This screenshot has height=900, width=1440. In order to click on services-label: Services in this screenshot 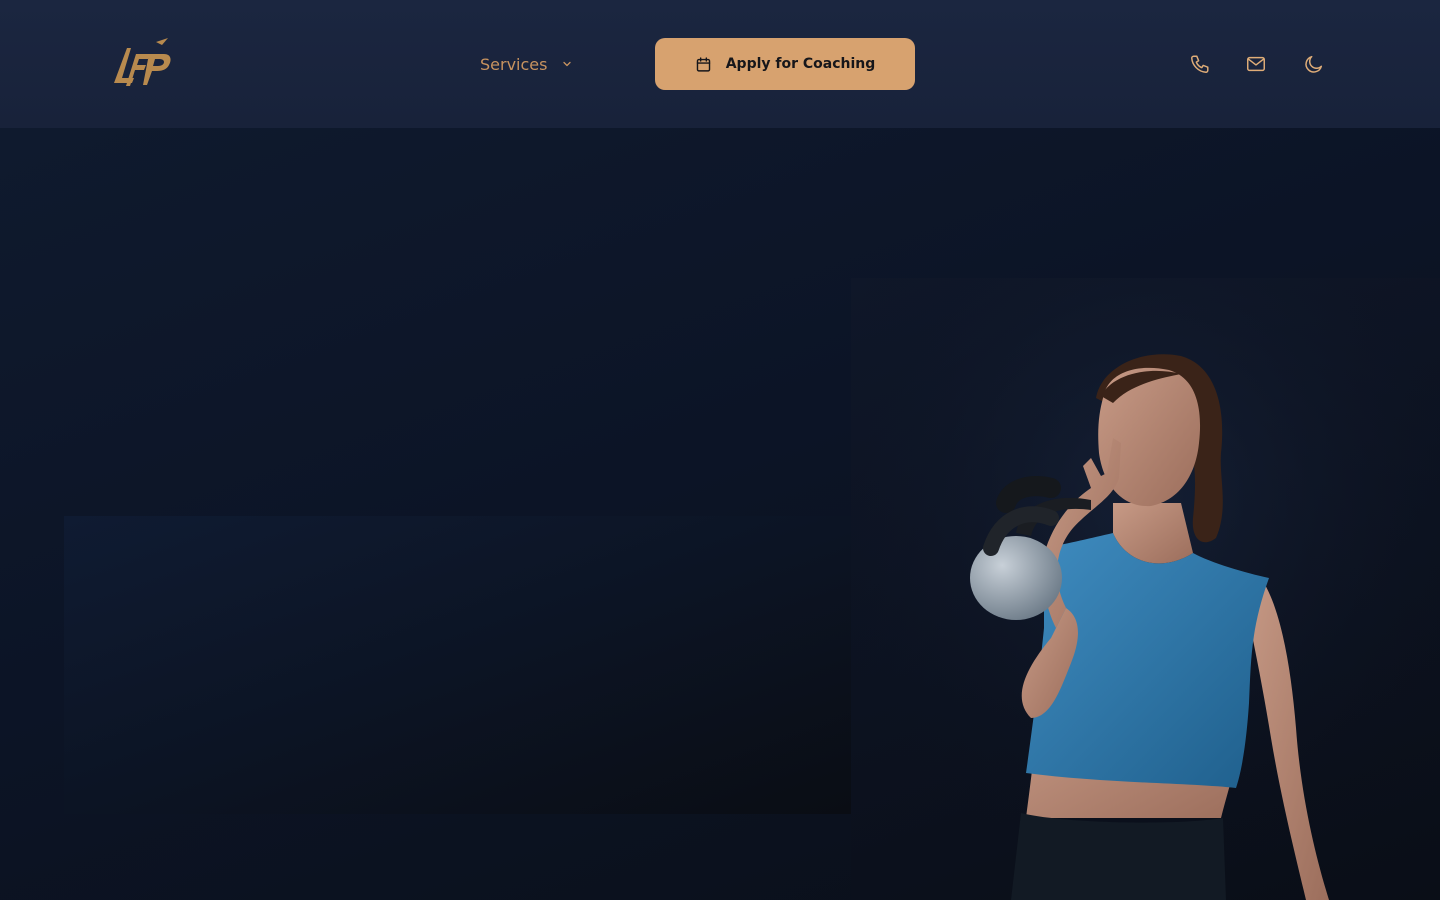, I will do `click(514, 64)`.